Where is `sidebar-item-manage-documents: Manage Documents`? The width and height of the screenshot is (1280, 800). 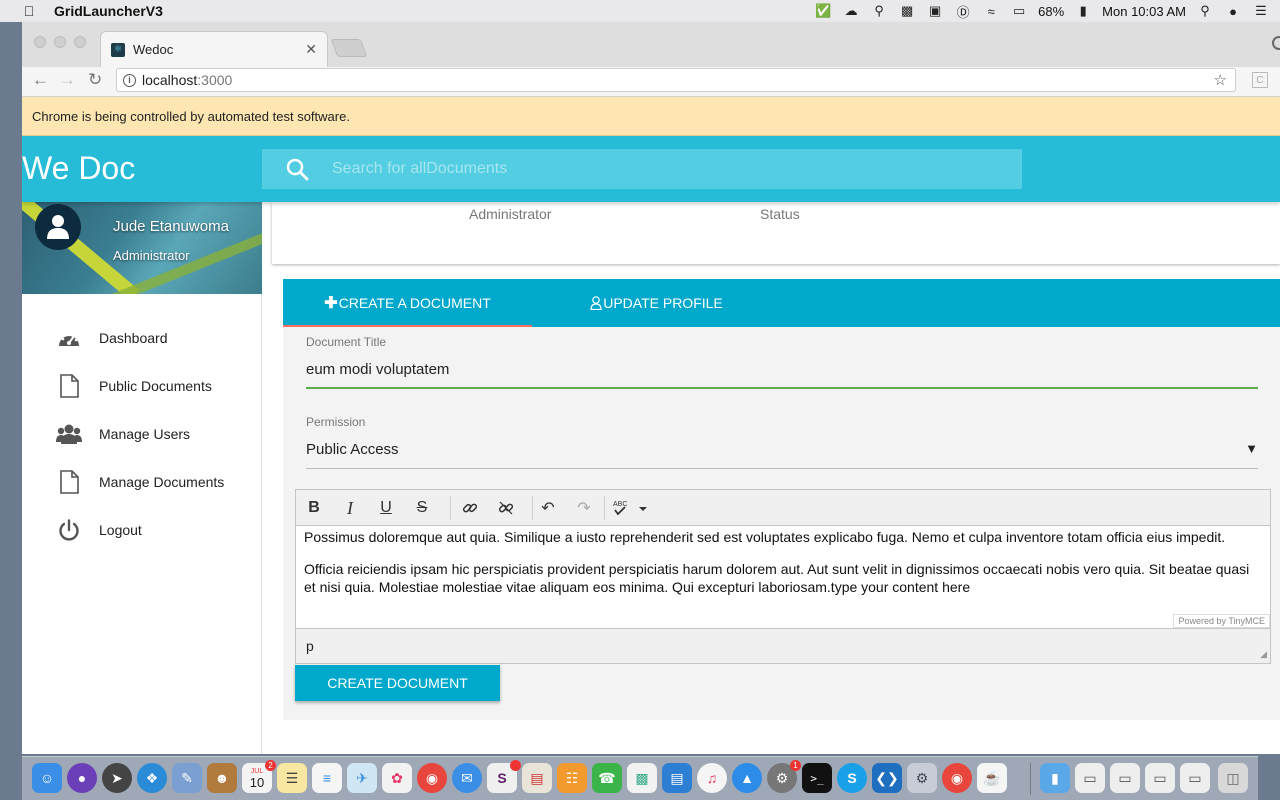
sidebar-item-manage-documents: Manage Documents is located at coordinates (142, 482).